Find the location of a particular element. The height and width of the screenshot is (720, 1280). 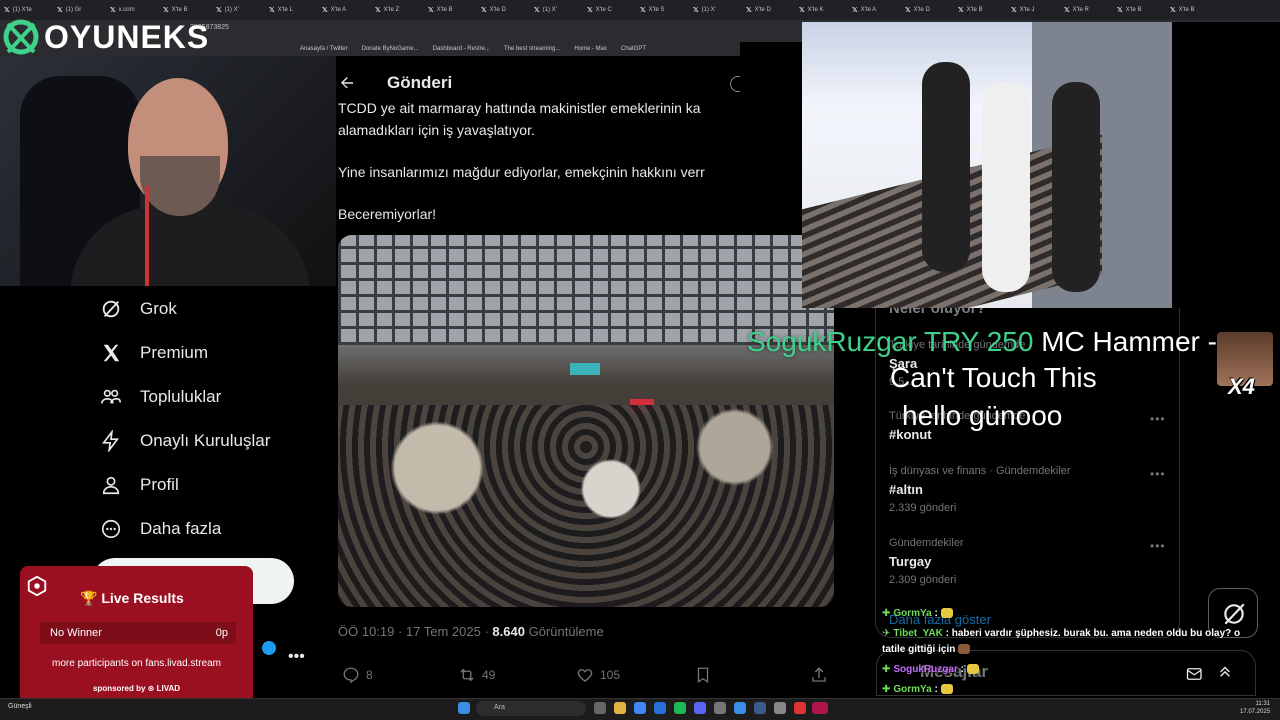

taskbar-clock: 11:31 17.07.2025 is located at coordinates (1255, 708).